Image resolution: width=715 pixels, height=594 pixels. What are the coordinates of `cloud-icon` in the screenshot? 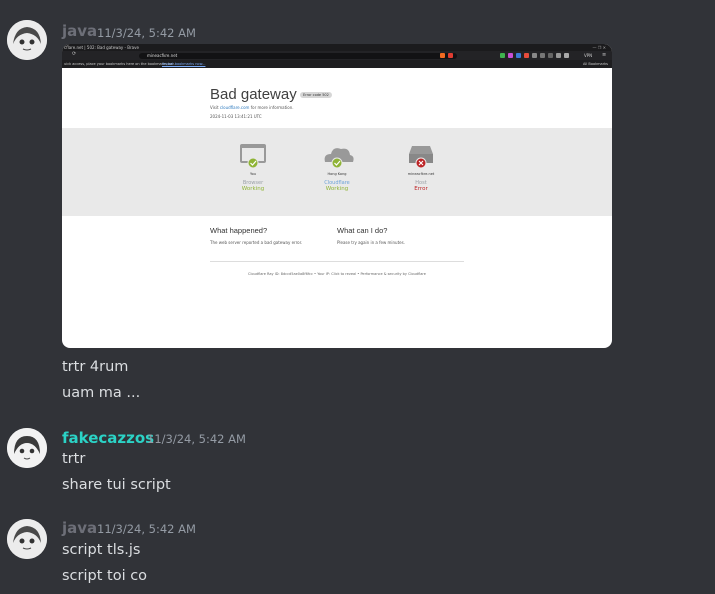 It's located at (337, 157).